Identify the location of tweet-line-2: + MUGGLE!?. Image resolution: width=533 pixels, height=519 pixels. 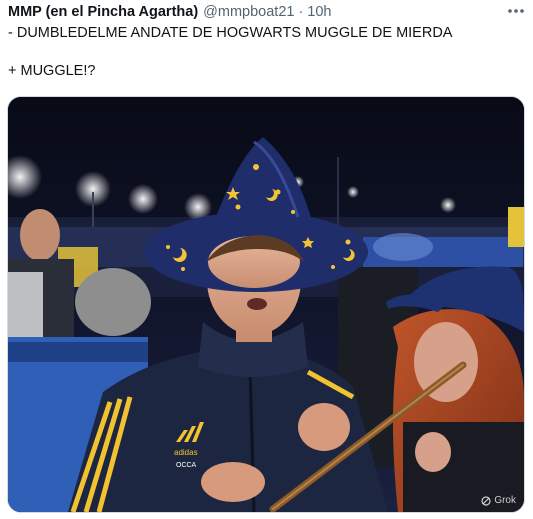
(52, 71).